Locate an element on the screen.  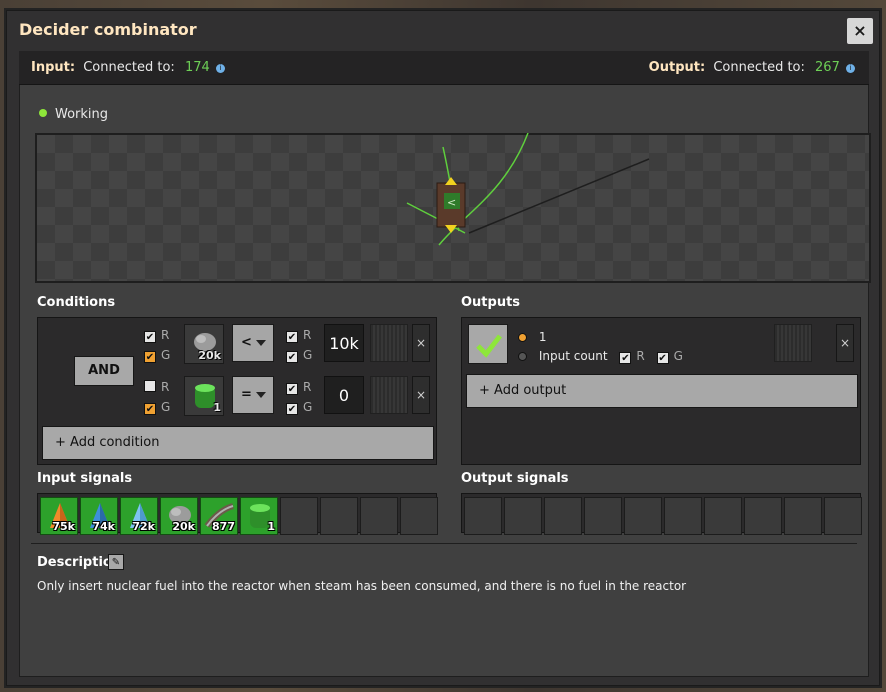
input-signal-slot: 74k is located at coordinates (99, 516).